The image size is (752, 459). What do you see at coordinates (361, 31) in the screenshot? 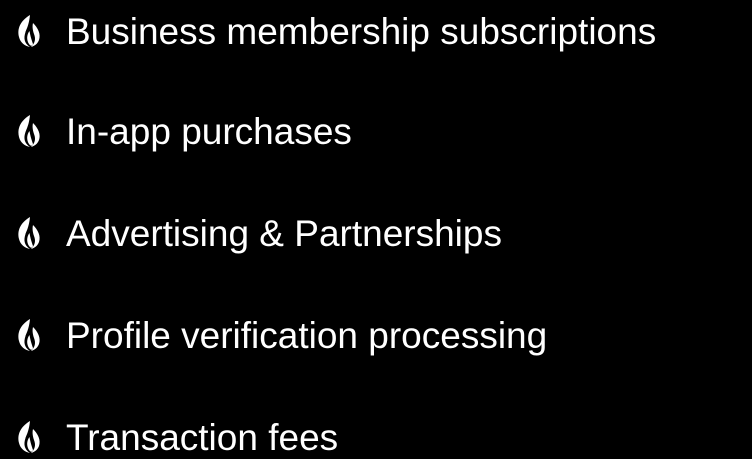
I see `list-item-label: Business membership subscriptions` at bounding box center [361, 31].